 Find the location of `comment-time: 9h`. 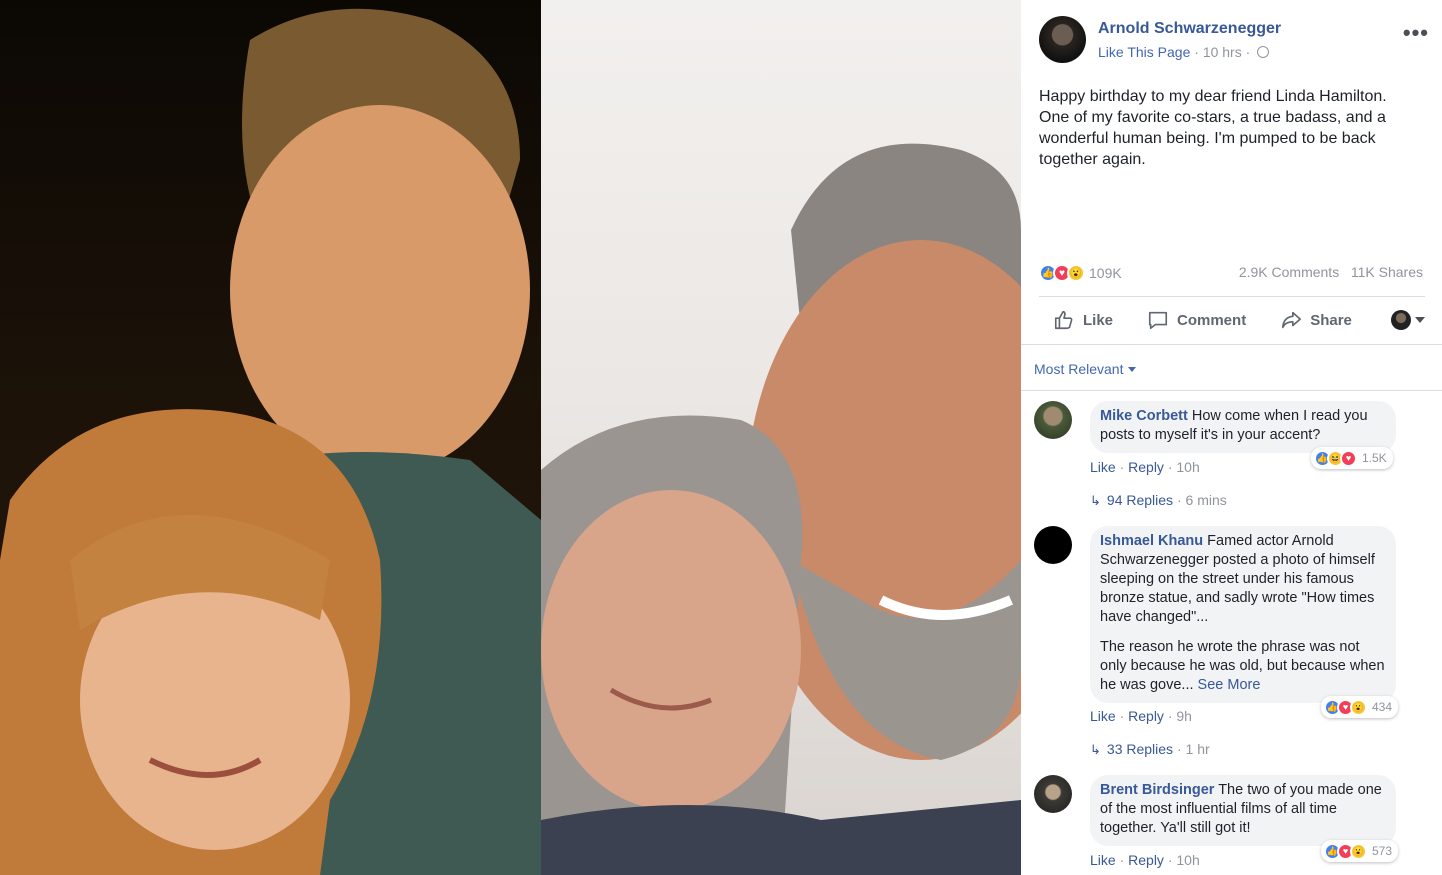

comment-time: 9h is located at coordinates (1184, 716).